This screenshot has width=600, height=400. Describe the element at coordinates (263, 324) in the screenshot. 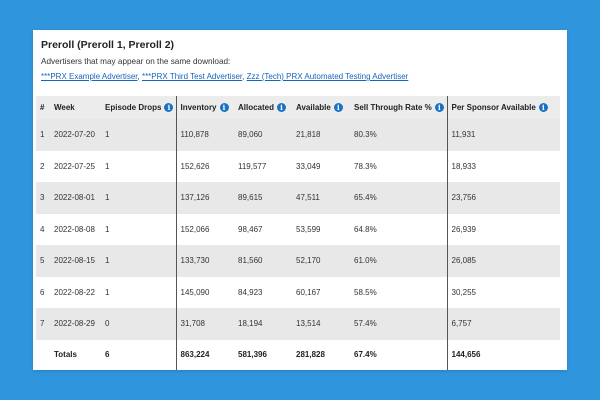

I see `cell-allocated: 18,194` at that location.